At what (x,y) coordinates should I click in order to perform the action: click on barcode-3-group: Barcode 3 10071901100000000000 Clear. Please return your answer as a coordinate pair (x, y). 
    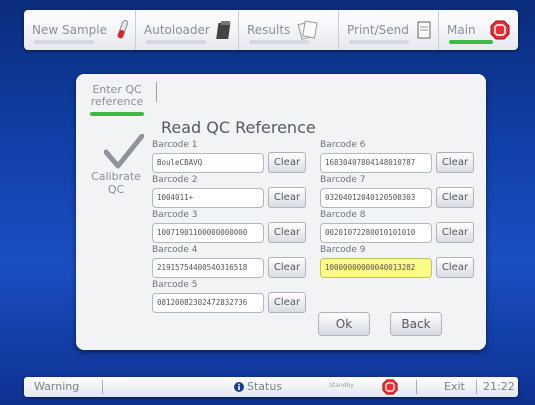
    Looking at the image, I should click on (229, 226).